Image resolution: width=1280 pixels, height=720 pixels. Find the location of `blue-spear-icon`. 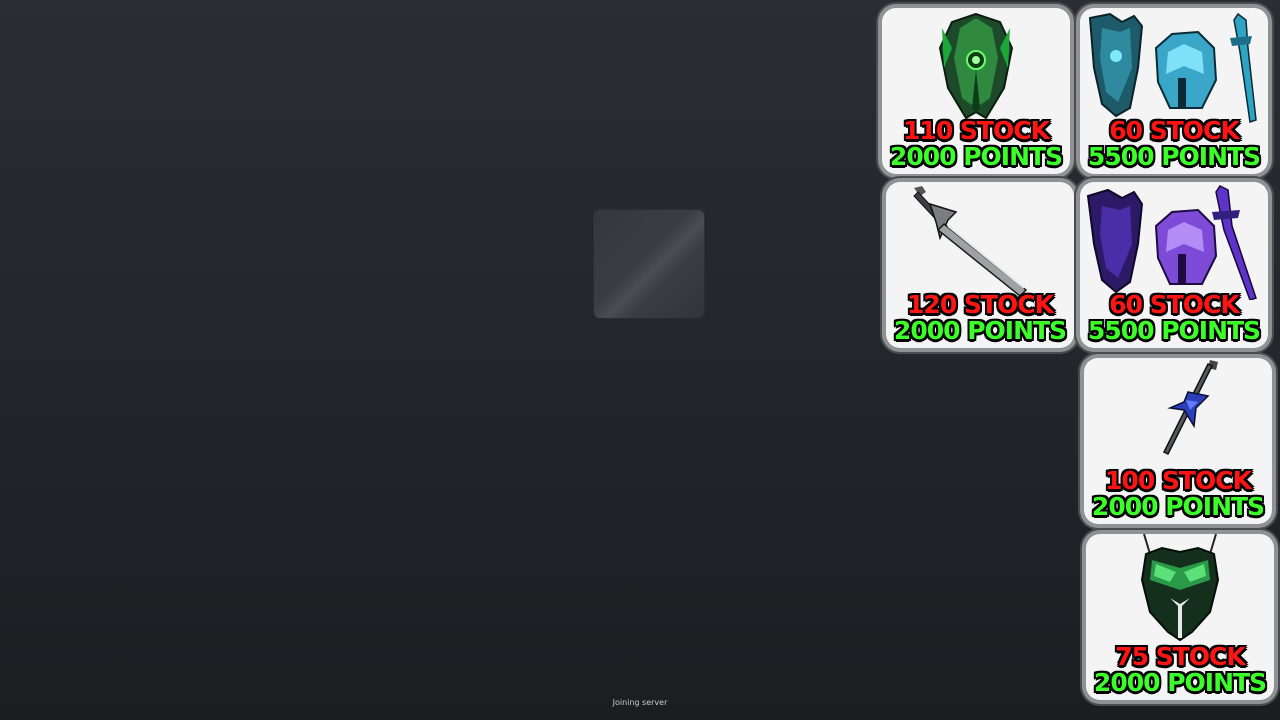

blue-spear-icon is located at coordinates (1190, 408).